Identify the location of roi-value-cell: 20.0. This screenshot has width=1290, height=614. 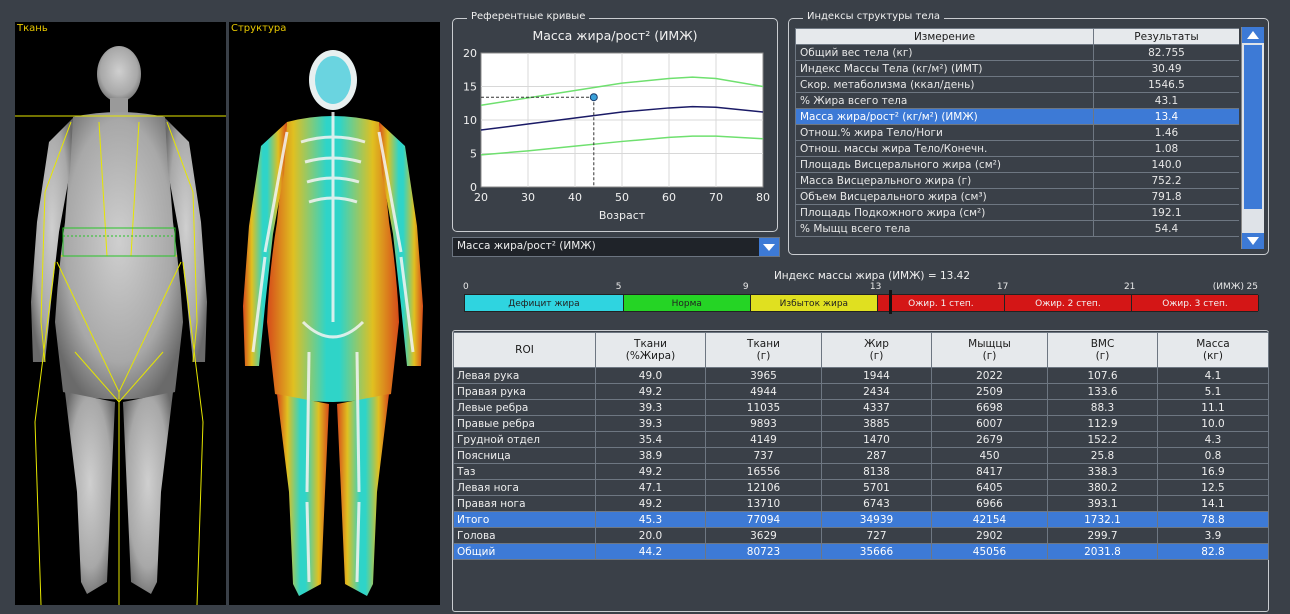
(650, 535).